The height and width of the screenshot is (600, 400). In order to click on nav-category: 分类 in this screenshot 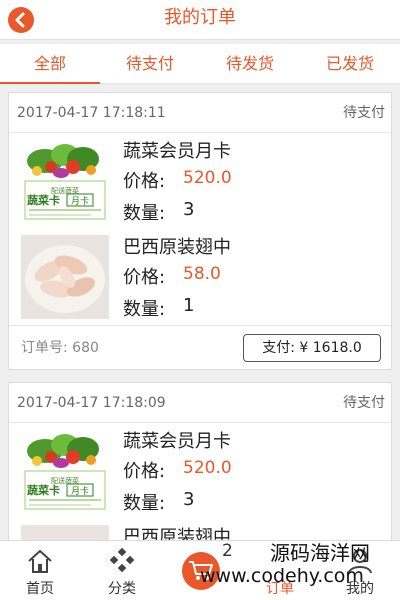, I will do `click(122, 570)`.